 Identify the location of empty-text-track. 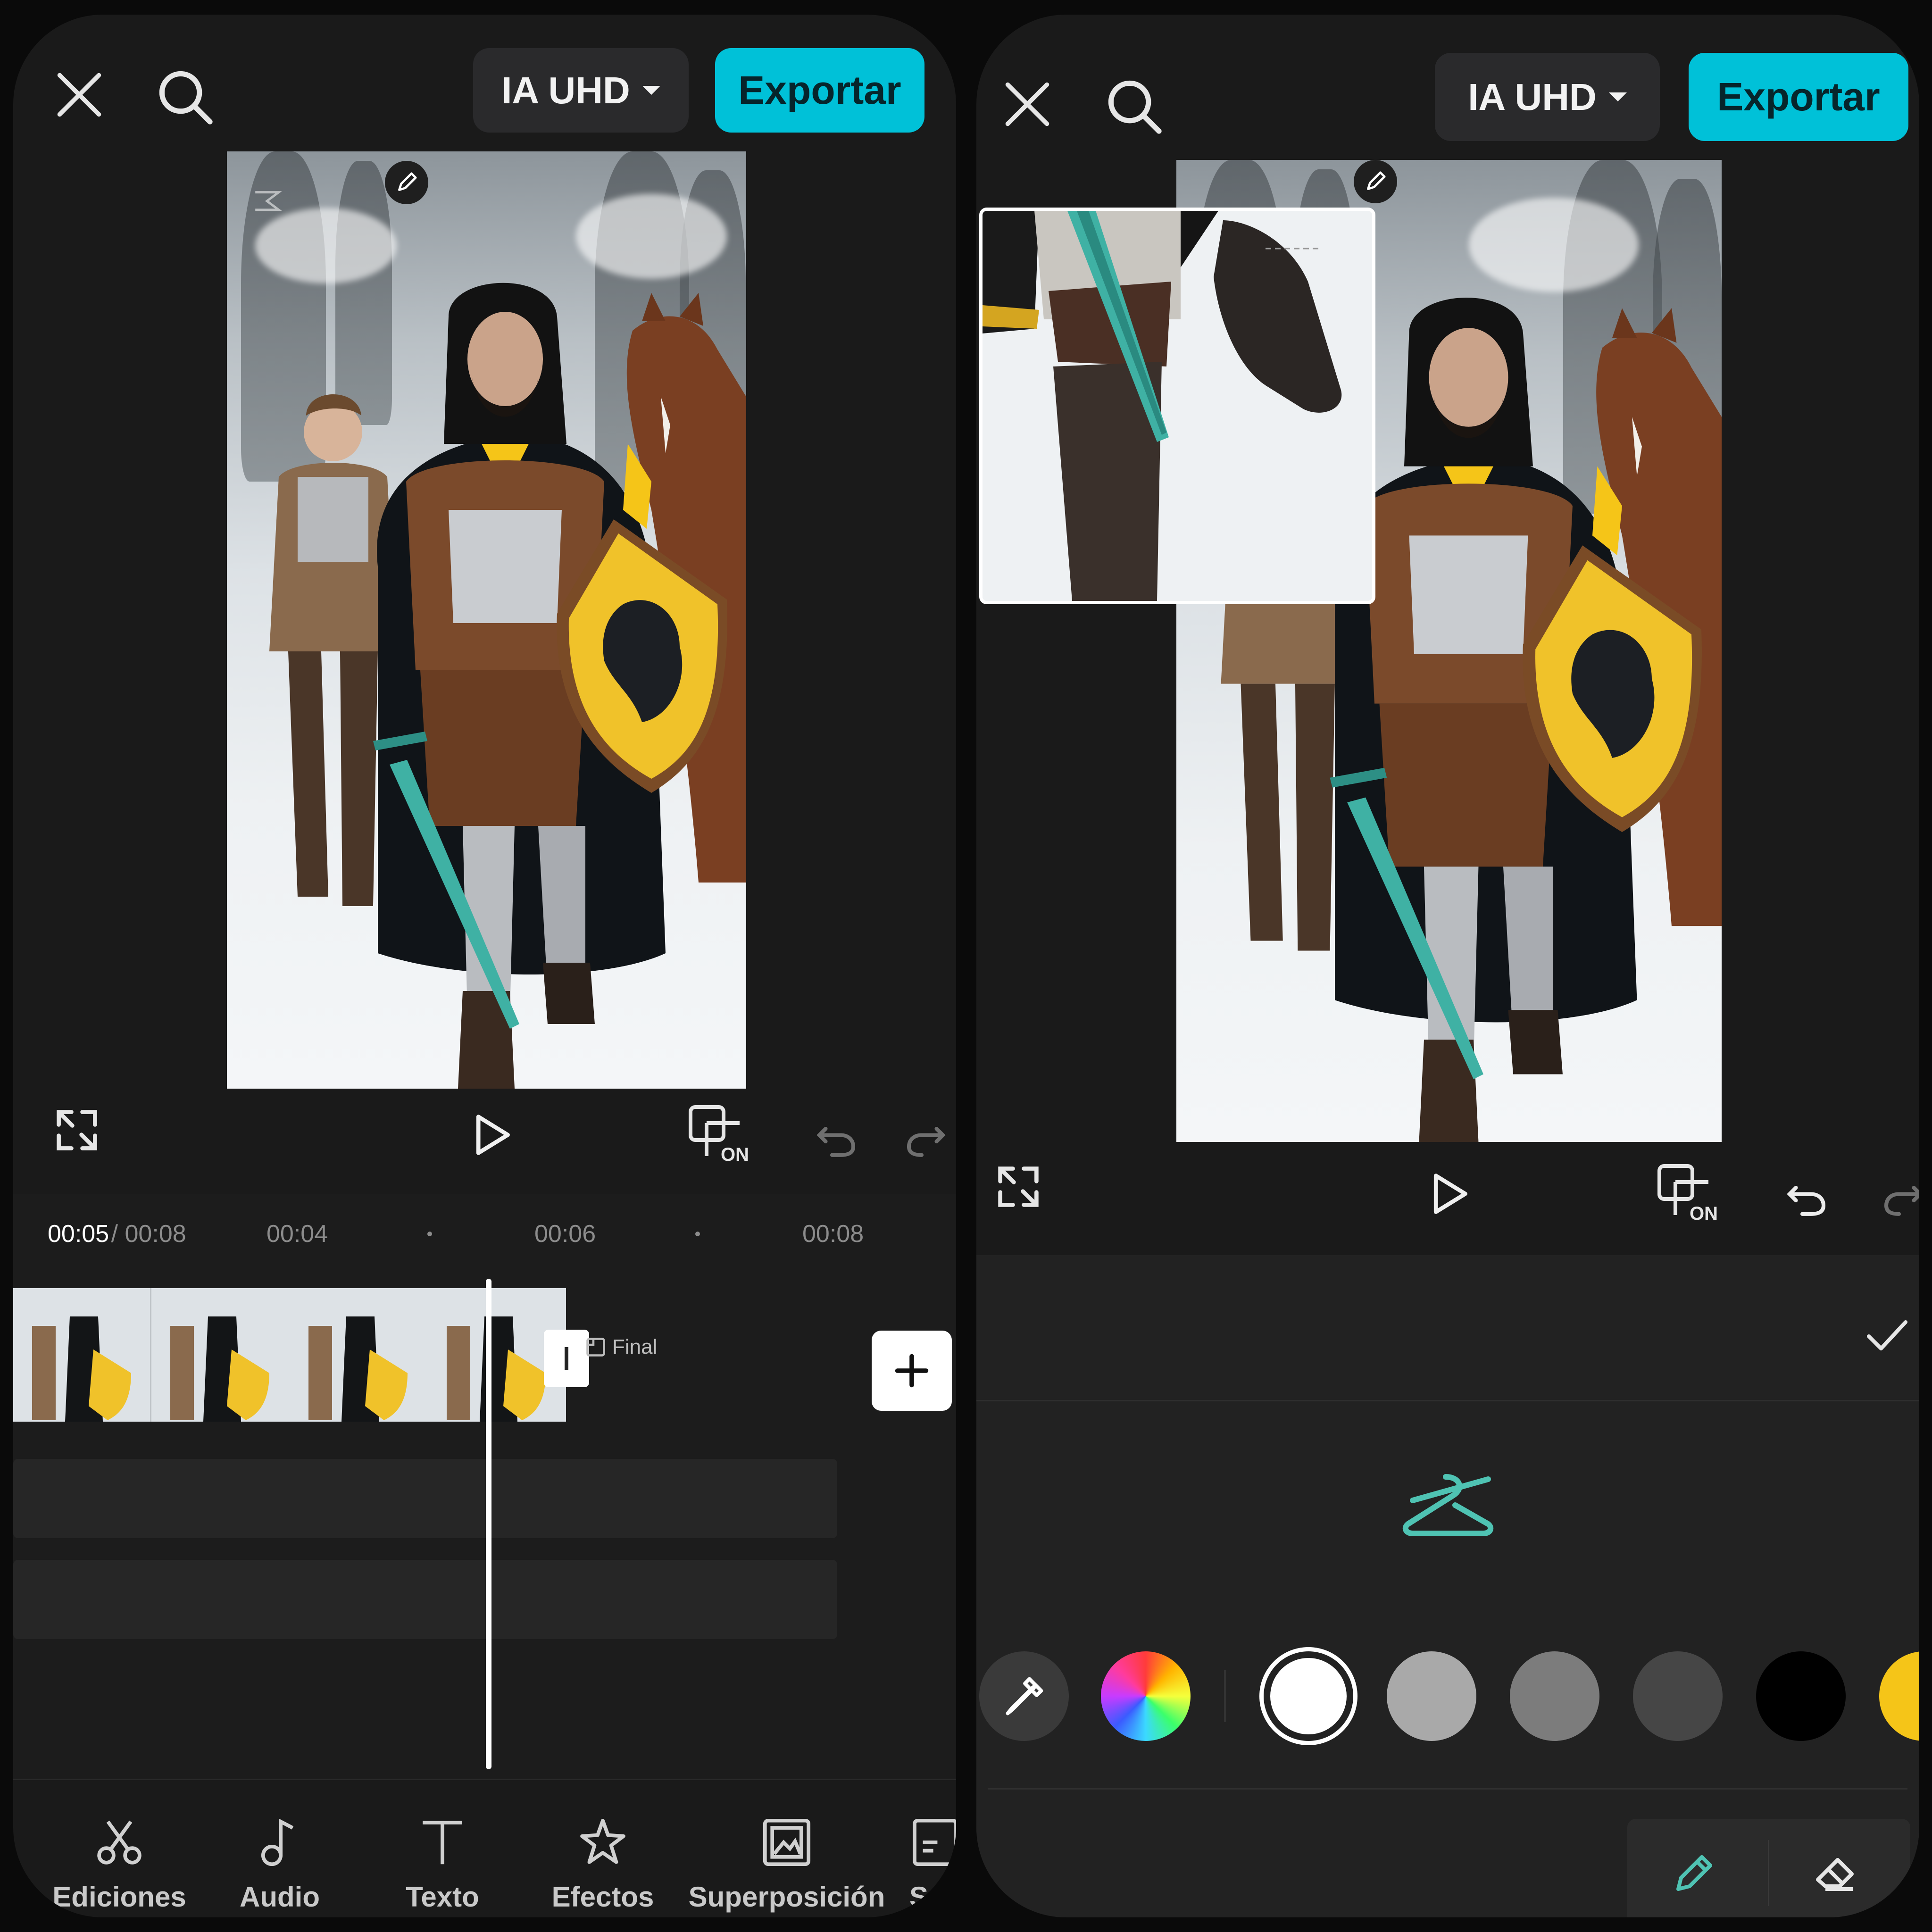
(425, 1599).